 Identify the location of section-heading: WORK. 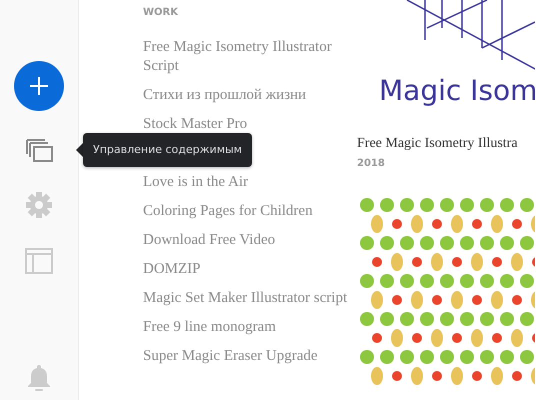
(160, 12).